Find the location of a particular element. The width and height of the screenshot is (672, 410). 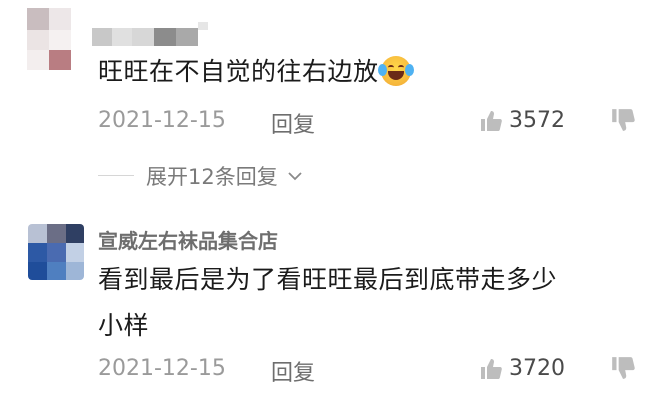

username: 宣威左右袜品集合店 is located at coordinates (188, 239).